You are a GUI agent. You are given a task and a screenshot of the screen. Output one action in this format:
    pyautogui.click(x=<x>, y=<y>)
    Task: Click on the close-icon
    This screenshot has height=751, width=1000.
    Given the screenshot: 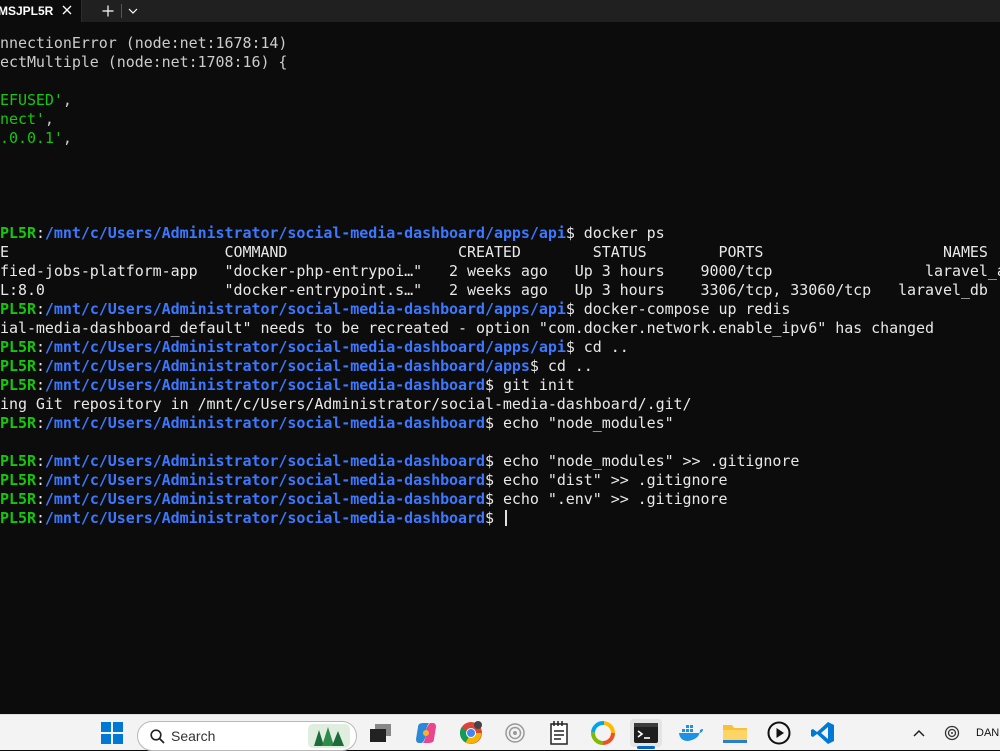 What is the action you would take?
    pyautogui.click(x=67, y=10)
    